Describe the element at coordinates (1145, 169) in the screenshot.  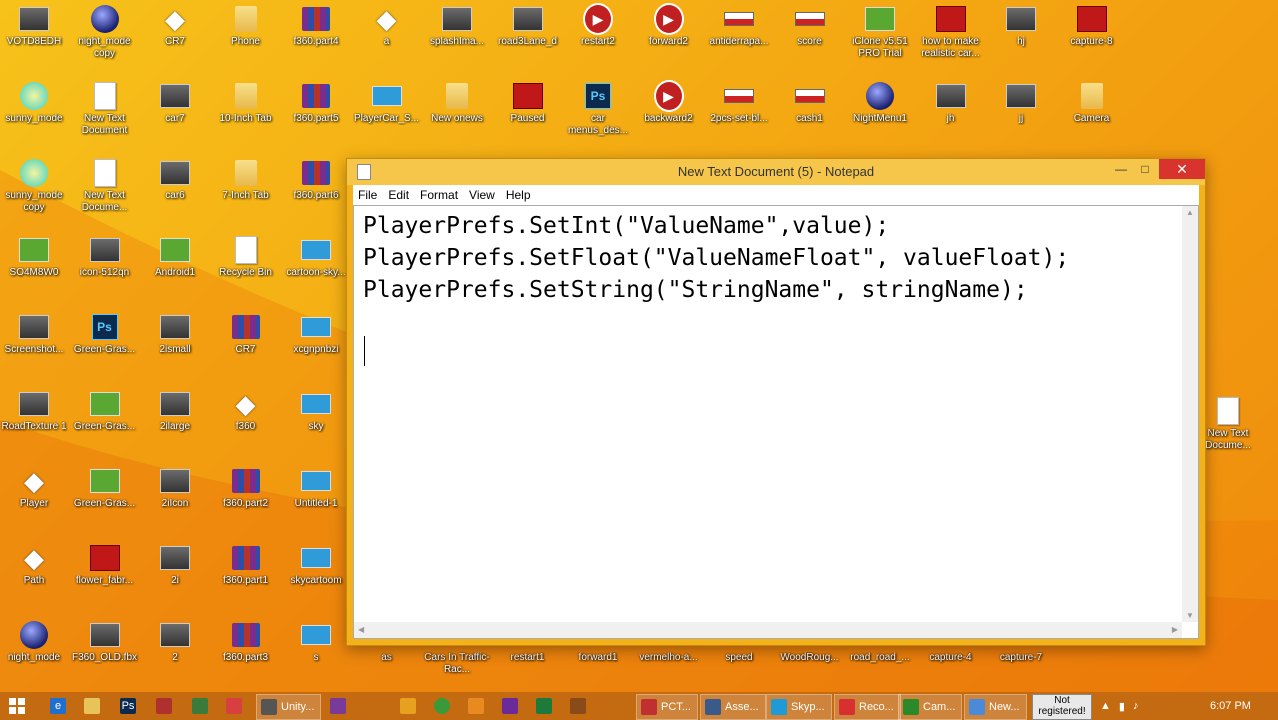
I see `maximize-button: □` at that location.